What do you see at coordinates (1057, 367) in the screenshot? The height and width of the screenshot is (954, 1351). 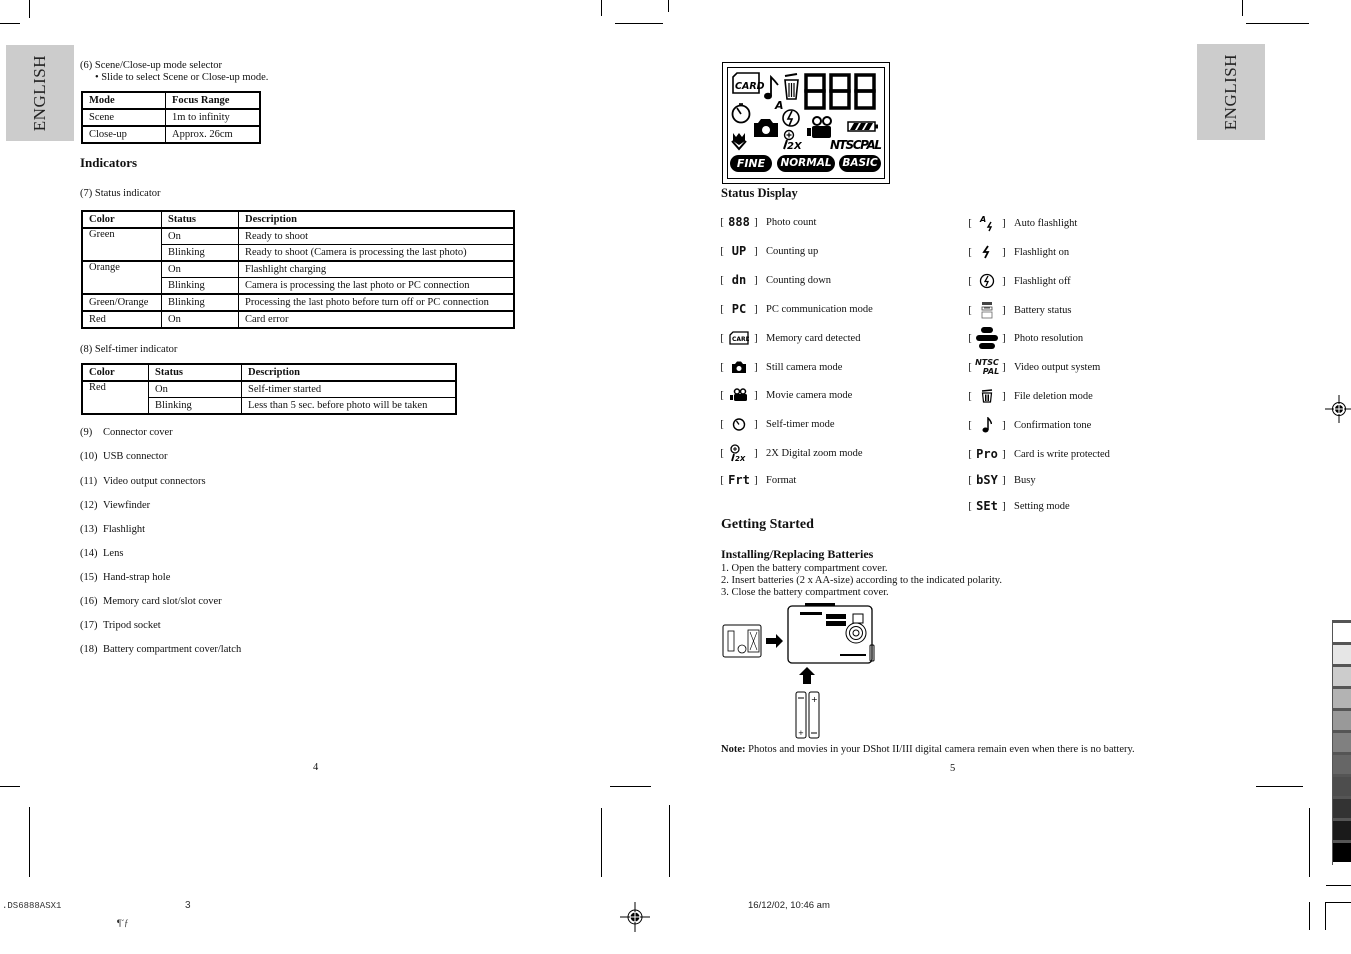 I see `indicator-label: Video output system` at bounding box center [1057, 367].